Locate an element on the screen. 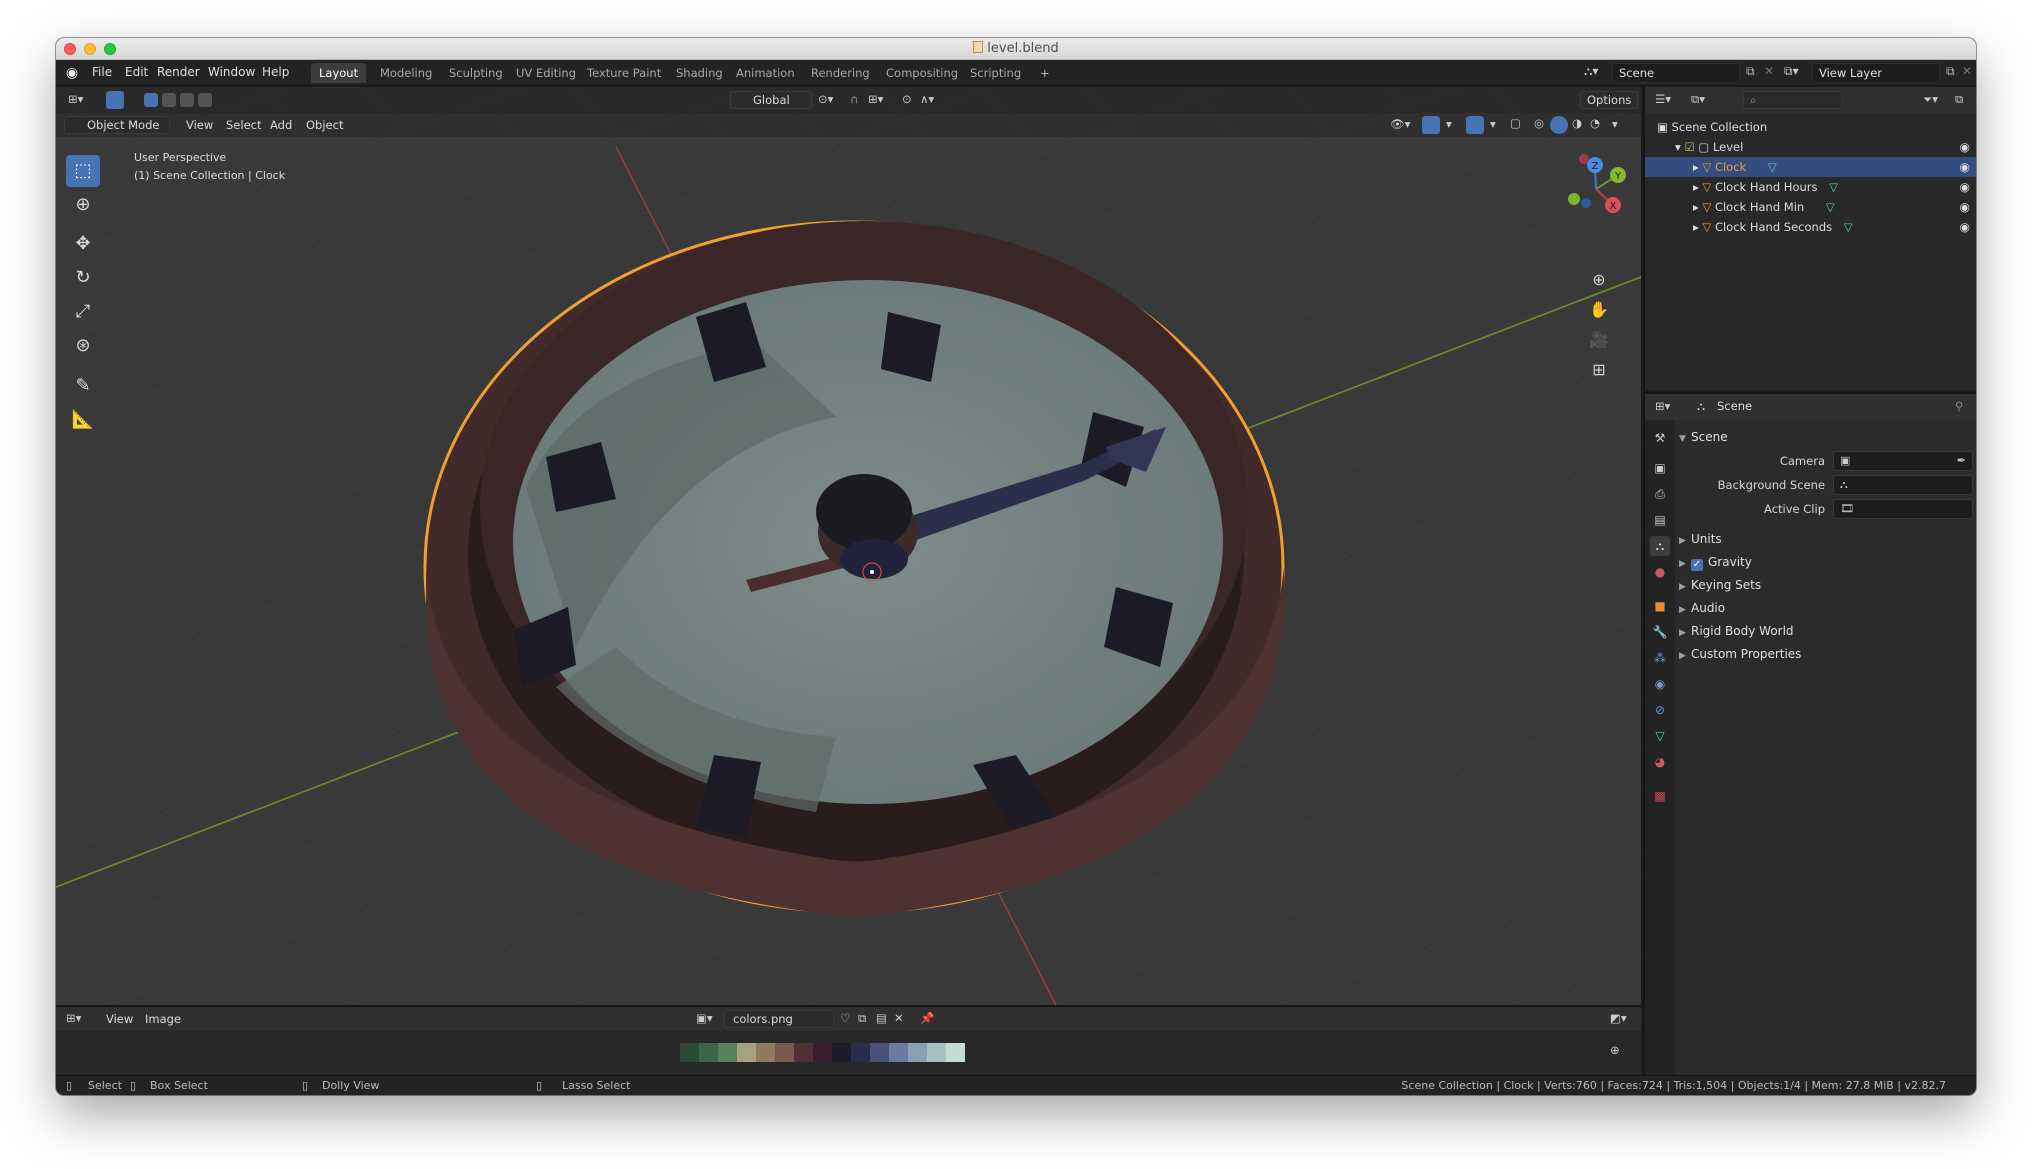 This screenshot has width=2032, height=1169. outliner-collection-level: ▾ ☑ ▢ Level ◉ is located at coordinates (1810, 147).